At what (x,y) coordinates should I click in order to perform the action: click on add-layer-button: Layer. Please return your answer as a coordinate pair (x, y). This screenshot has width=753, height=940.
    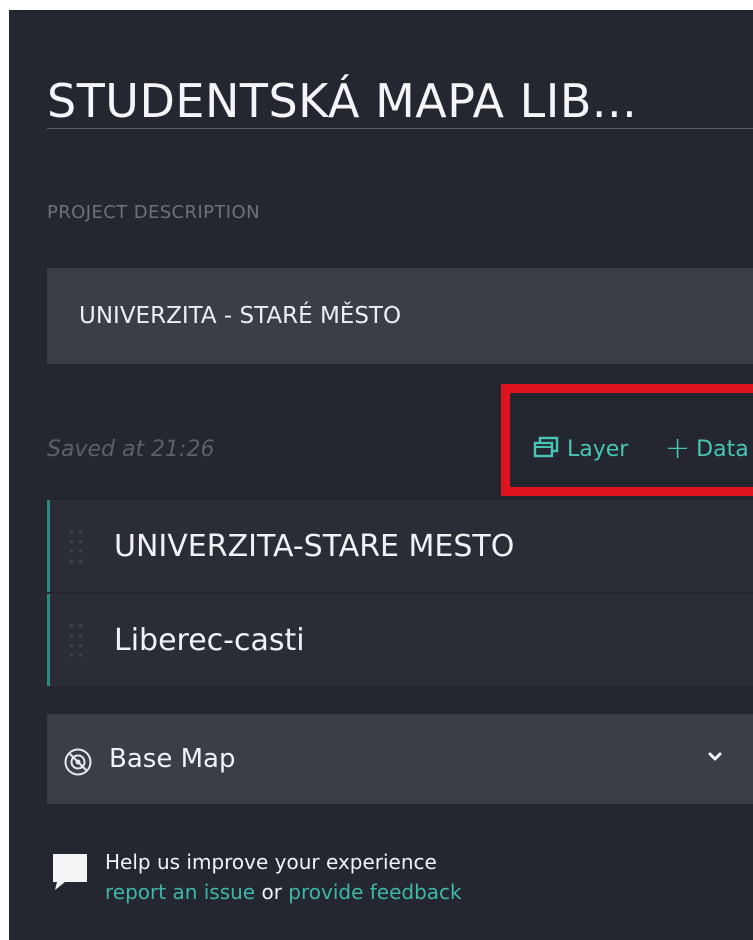
    Looking at the image, I should click on (579, 449).